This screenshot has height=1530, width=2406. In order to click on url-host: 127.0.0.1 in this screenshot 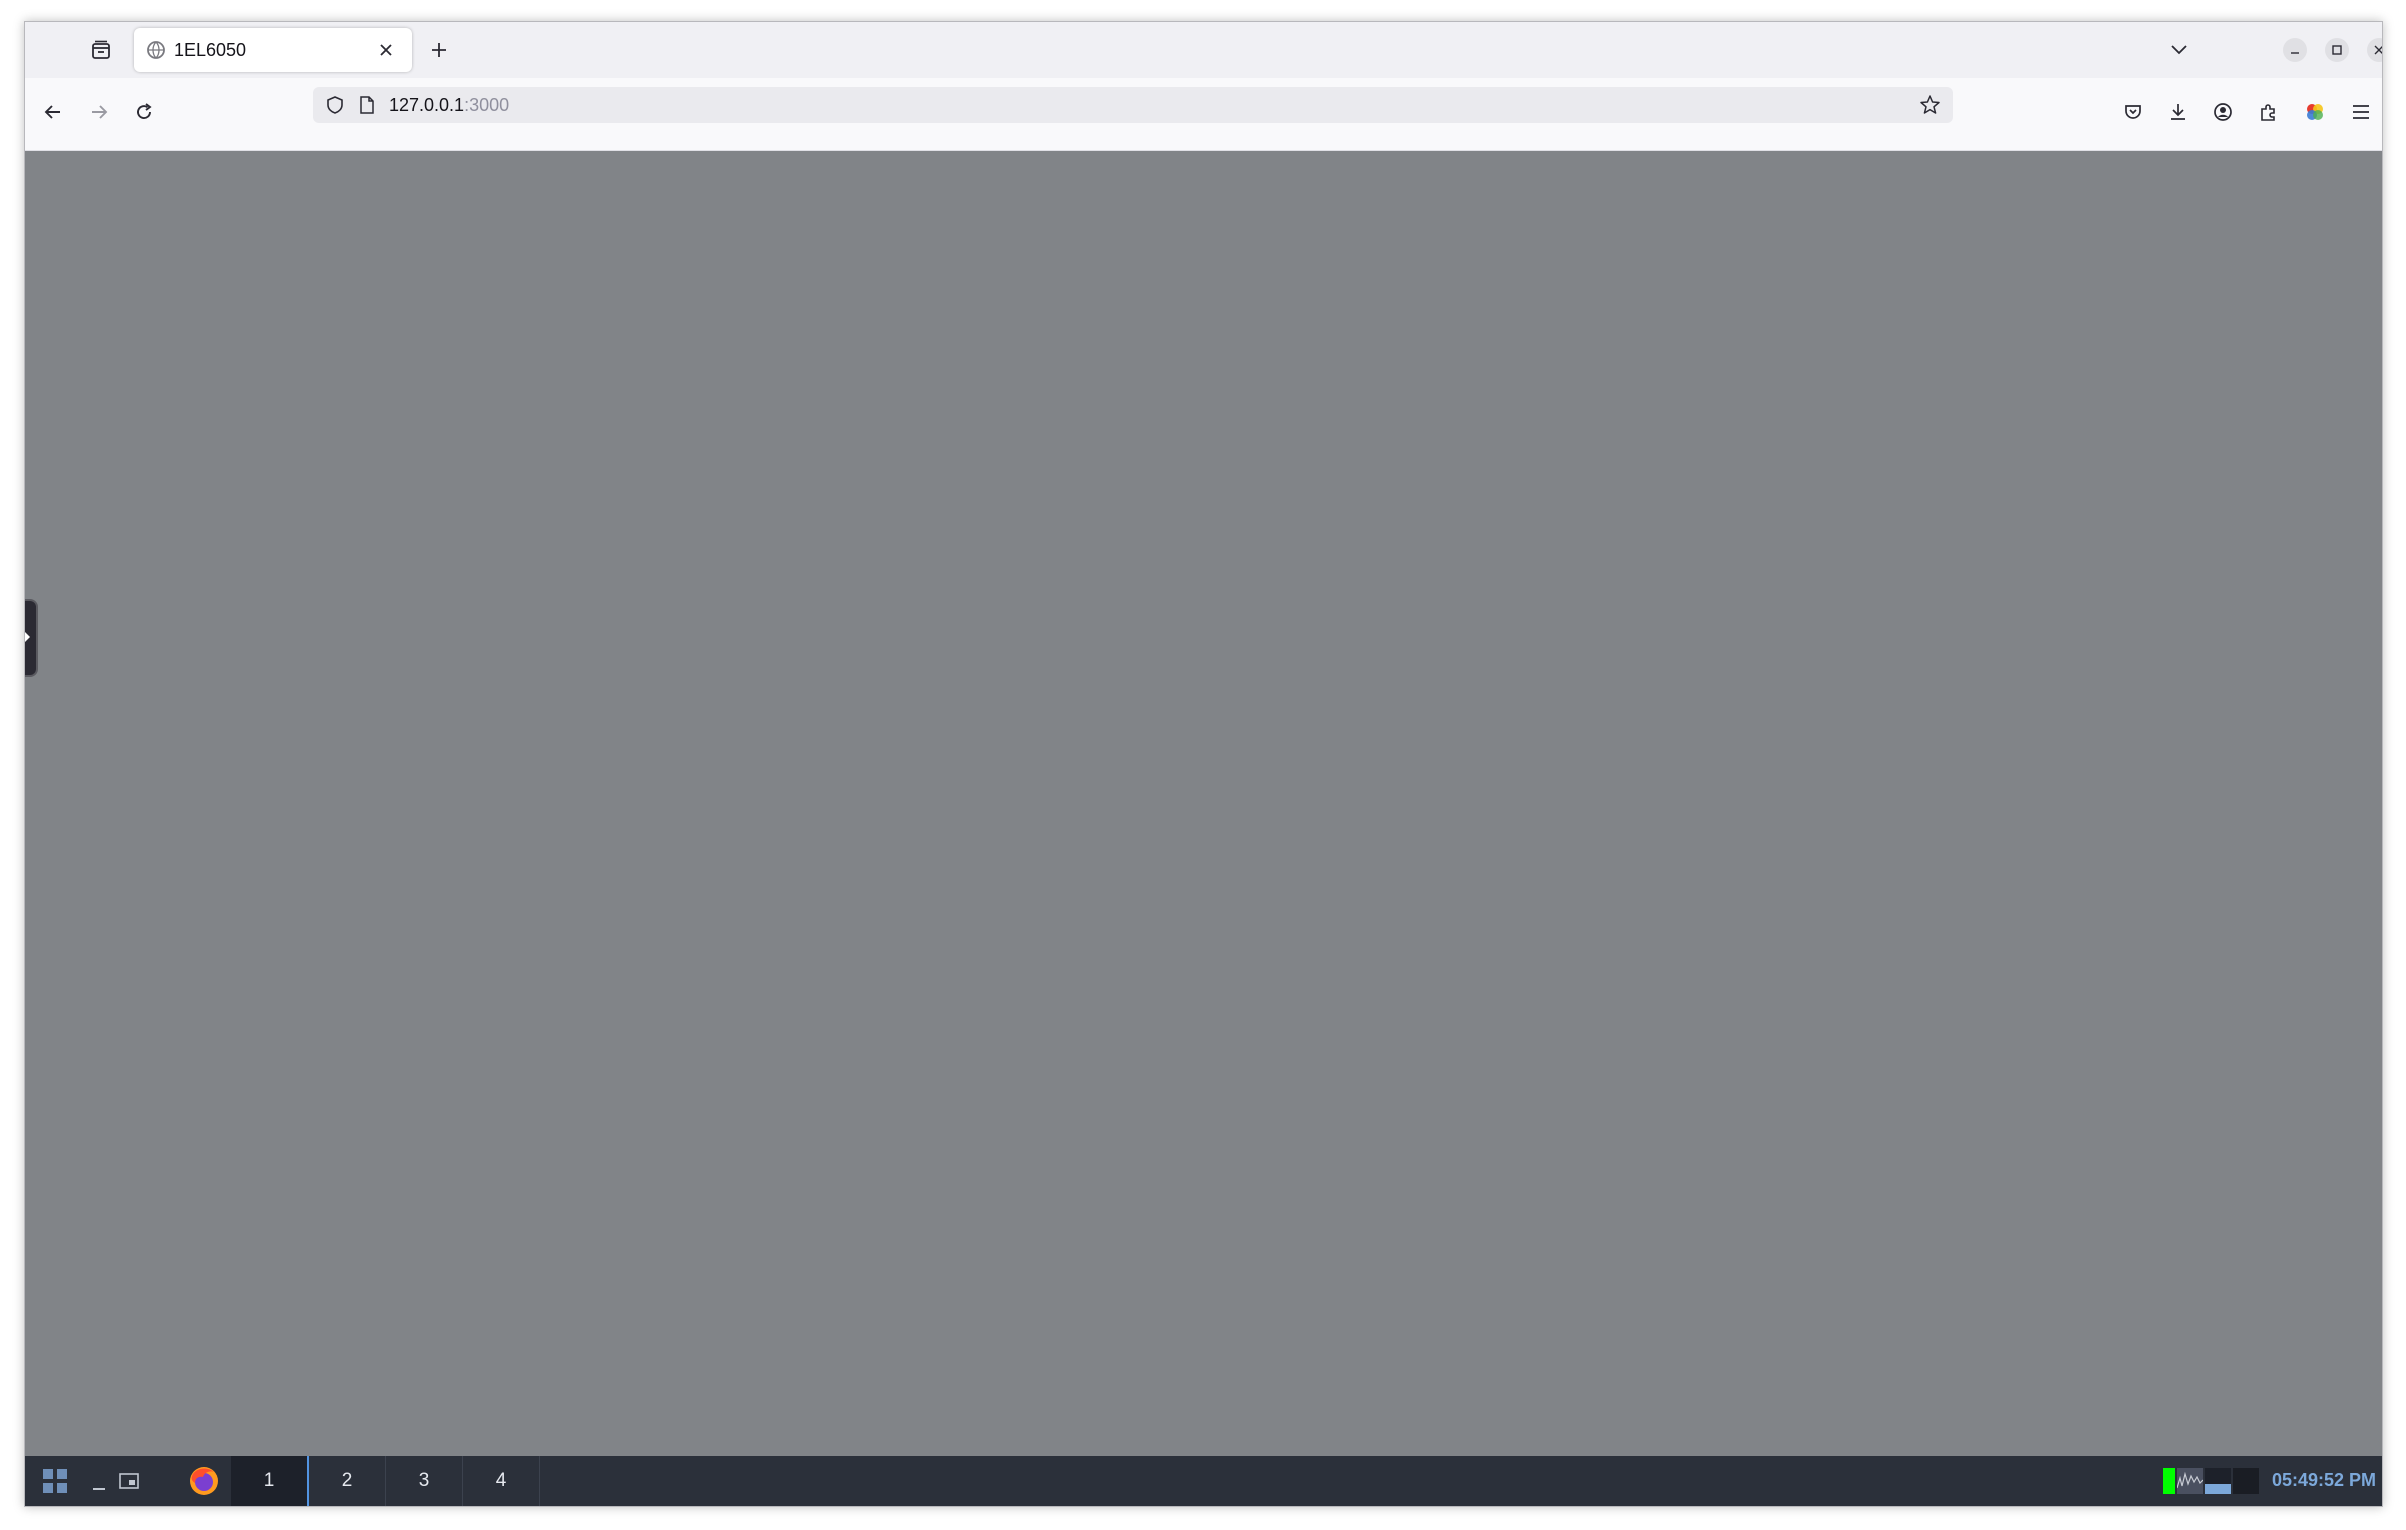, I will do `click(427, 105)`.